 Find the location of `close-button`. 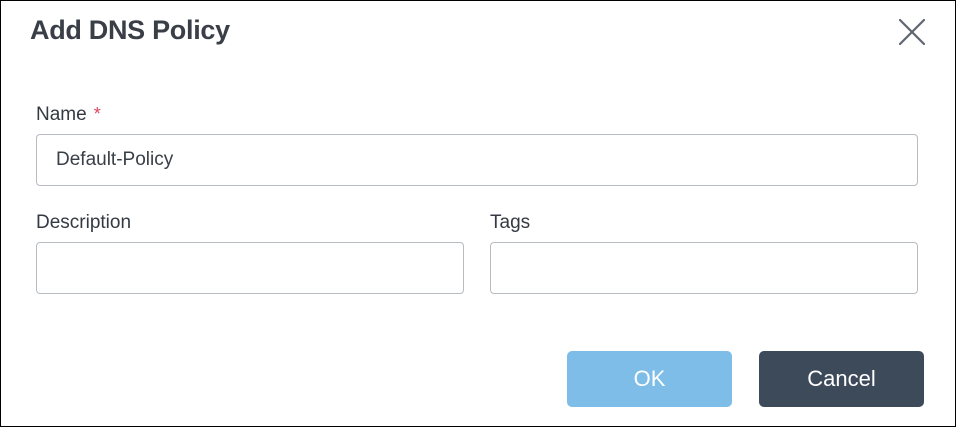

close-button is located at coordinates (912, 32).